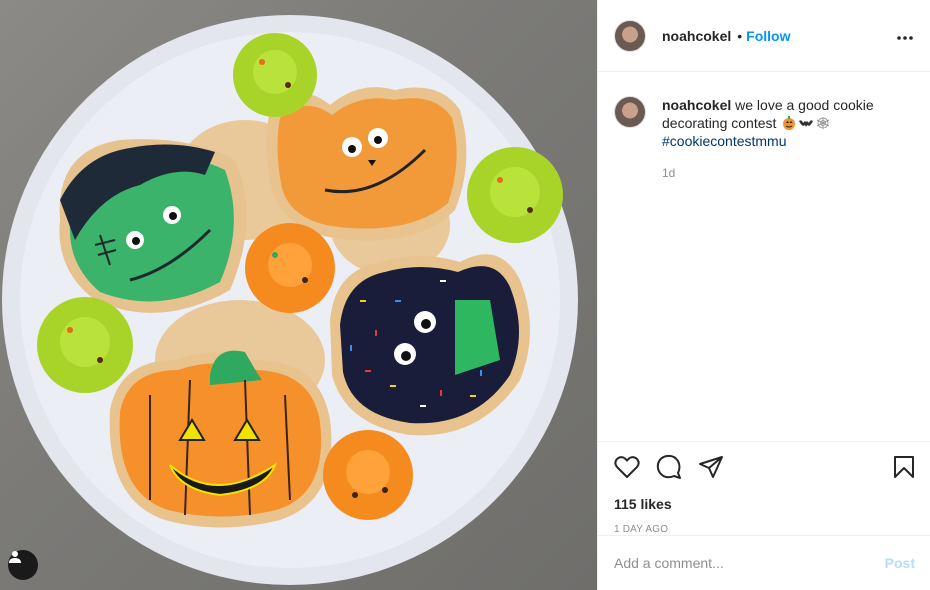 The height and width of the screenshot is (590, 930). I want to click on share-icon, so click(711, 467).